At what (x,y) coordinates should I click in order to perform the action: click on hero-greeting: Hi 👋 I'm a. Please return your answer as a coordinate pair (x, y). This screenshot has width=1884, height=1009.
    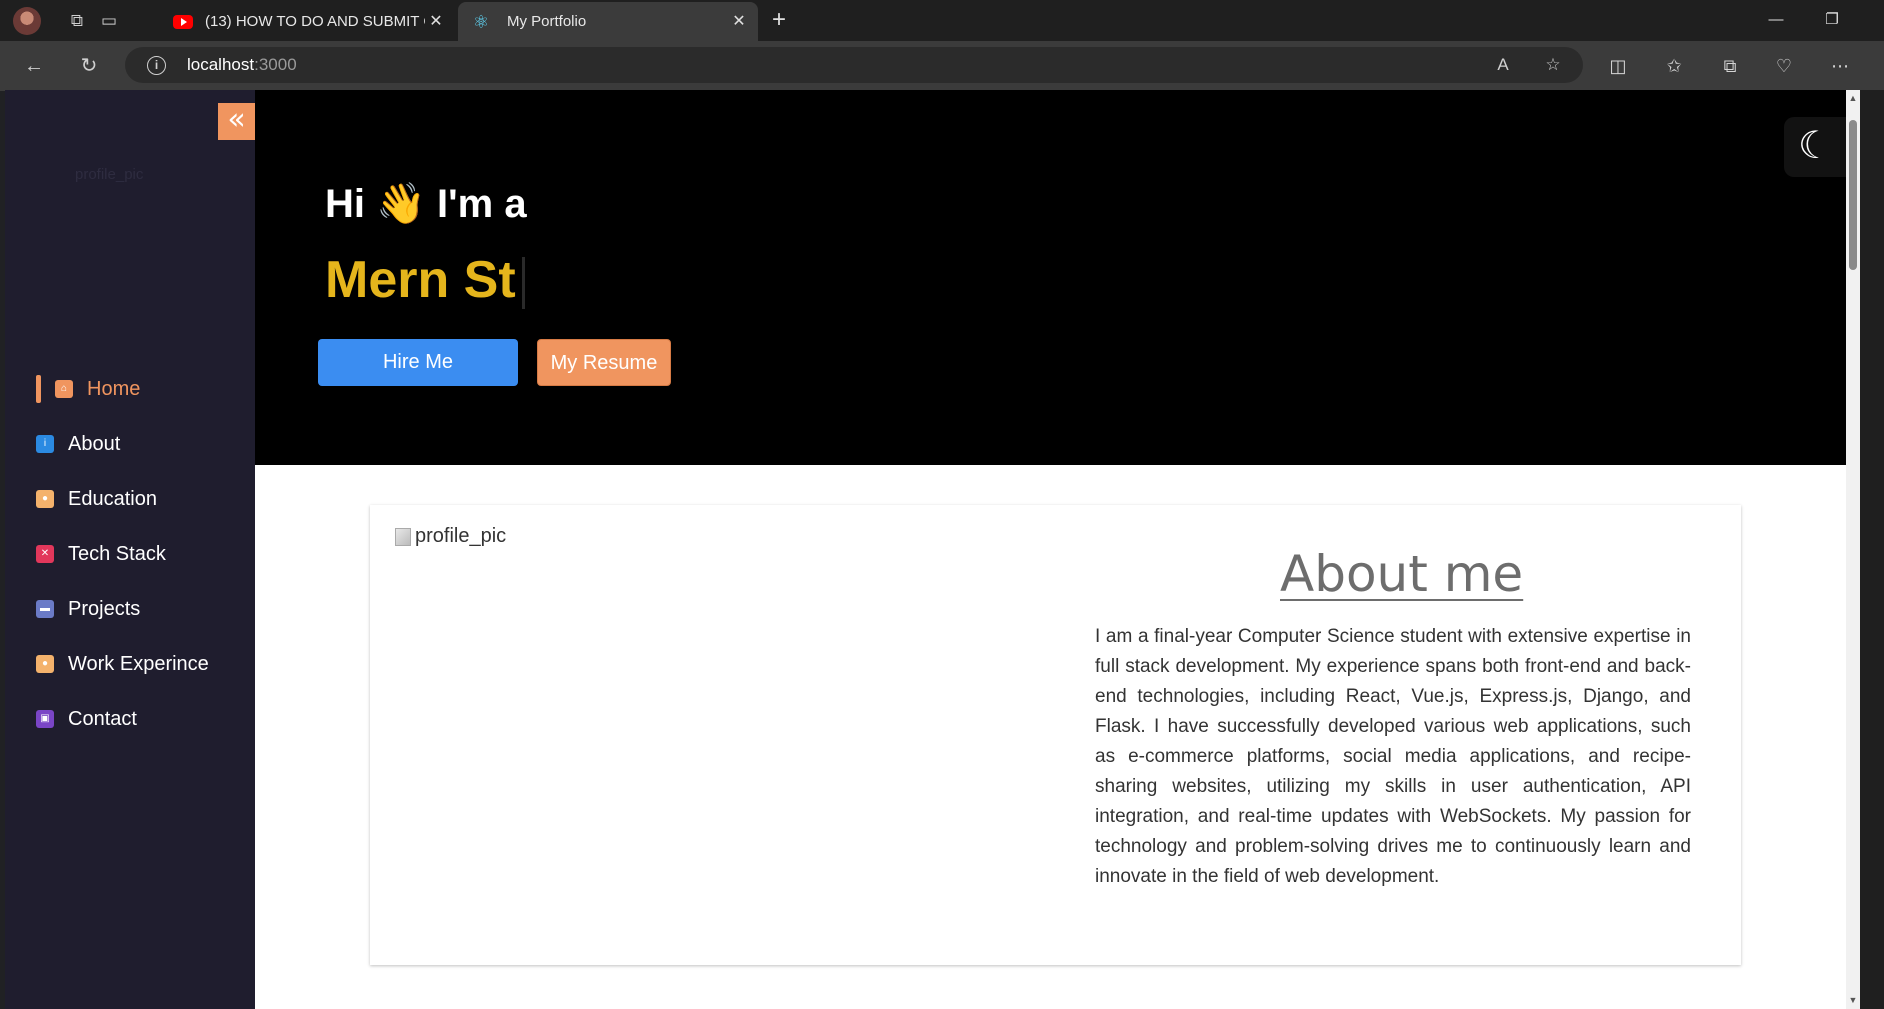
    Looking at the image, I should click on (426, 204).